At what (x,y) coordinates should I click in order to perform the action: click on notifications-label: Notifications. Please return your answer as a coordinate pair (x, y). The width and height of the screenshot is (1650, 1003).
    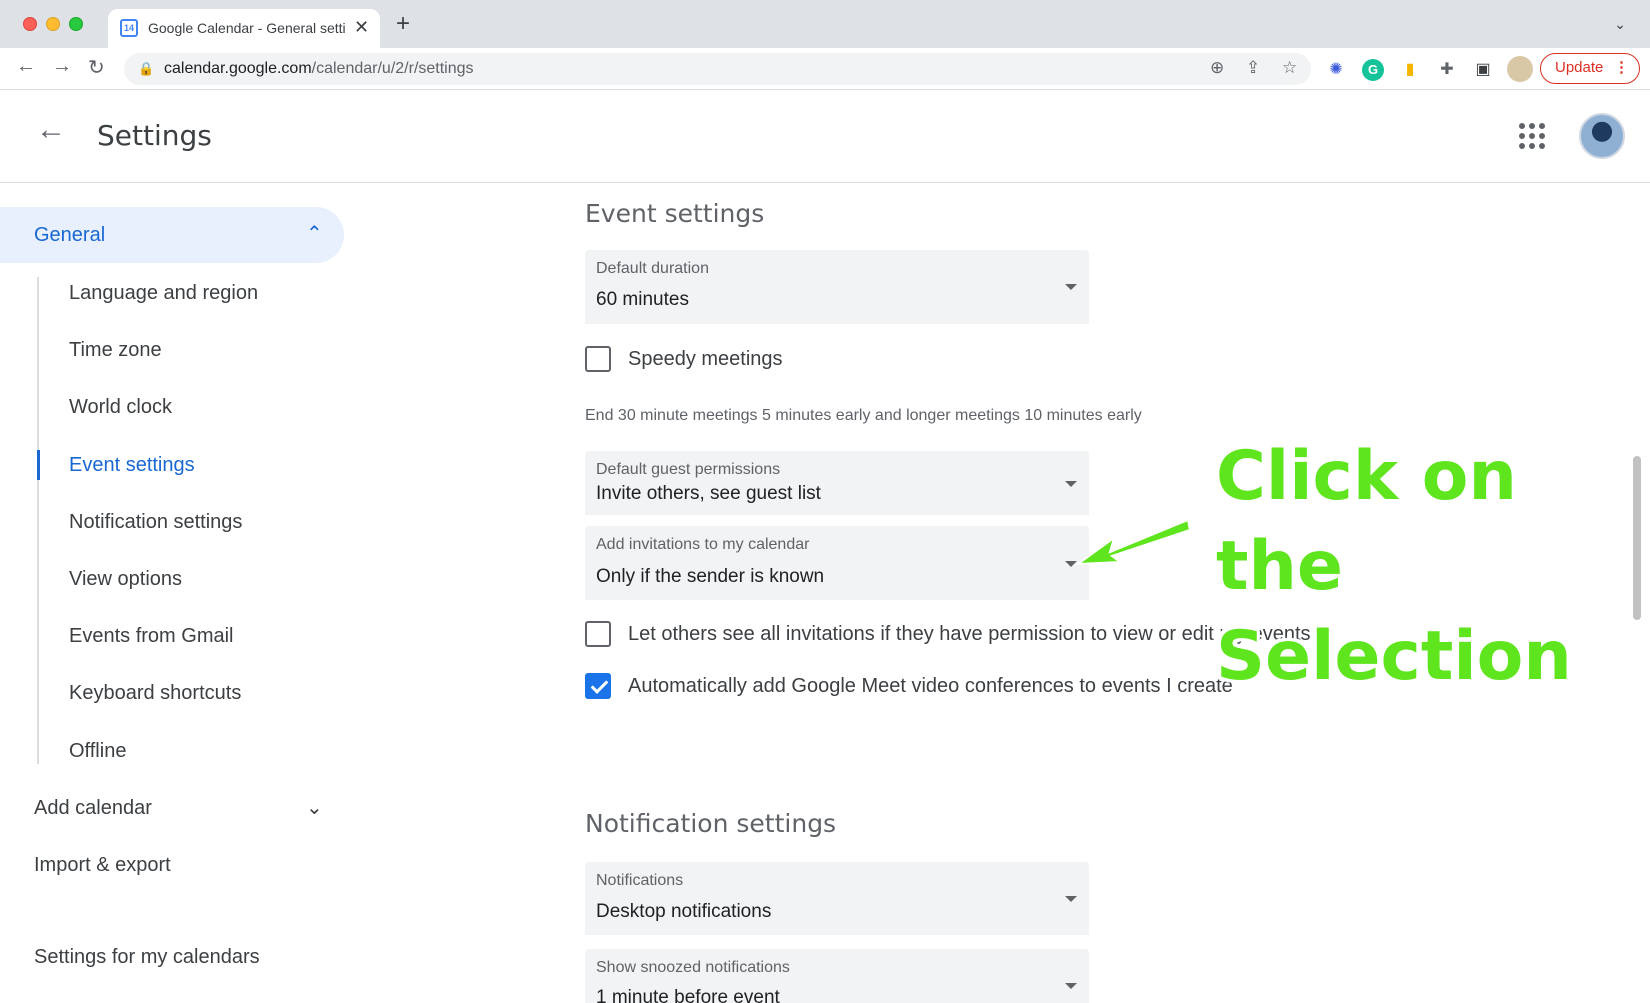
    Looking at the image, I should click on (640, 880).